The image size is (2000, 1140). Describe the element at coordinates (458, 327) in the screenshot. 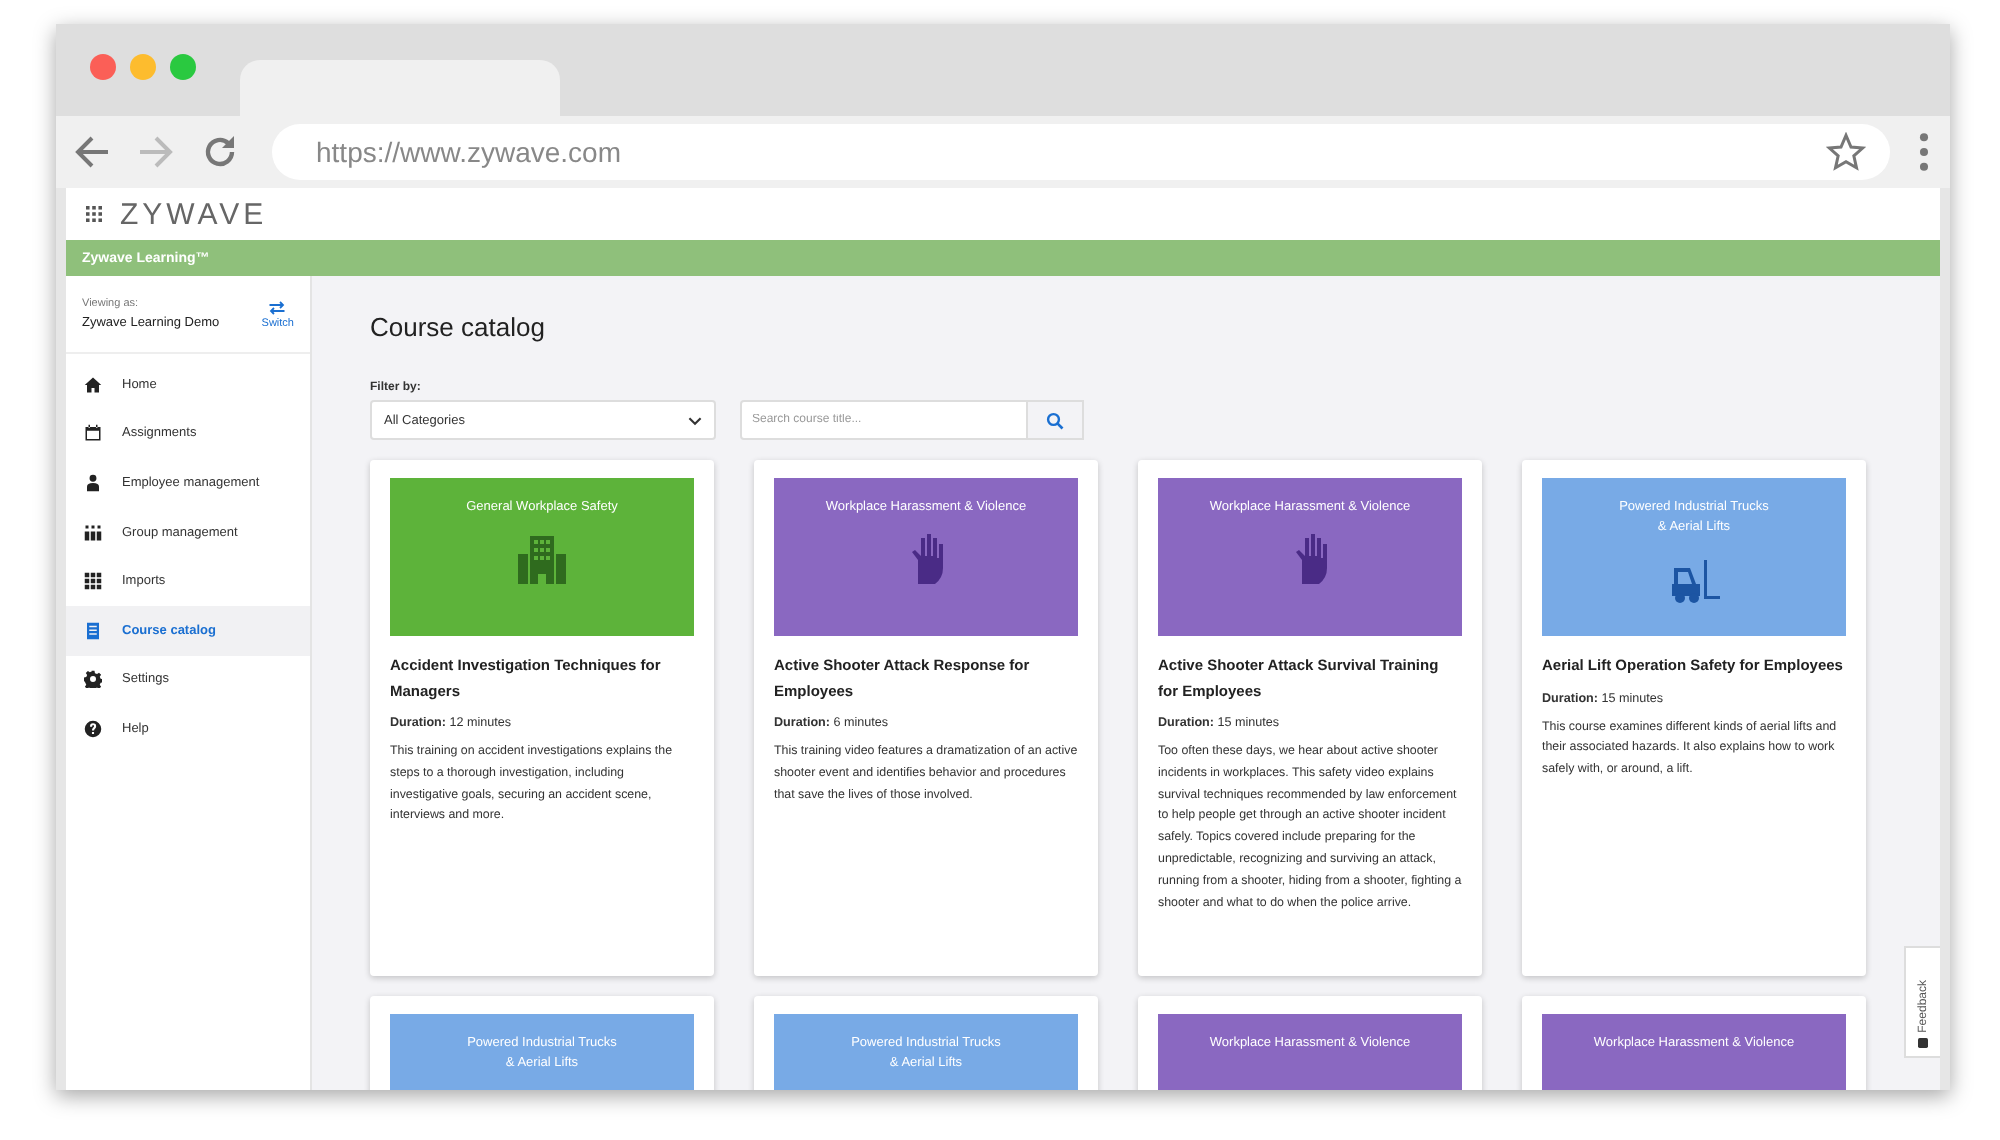

I see `page-title: Course catalog` at that location.